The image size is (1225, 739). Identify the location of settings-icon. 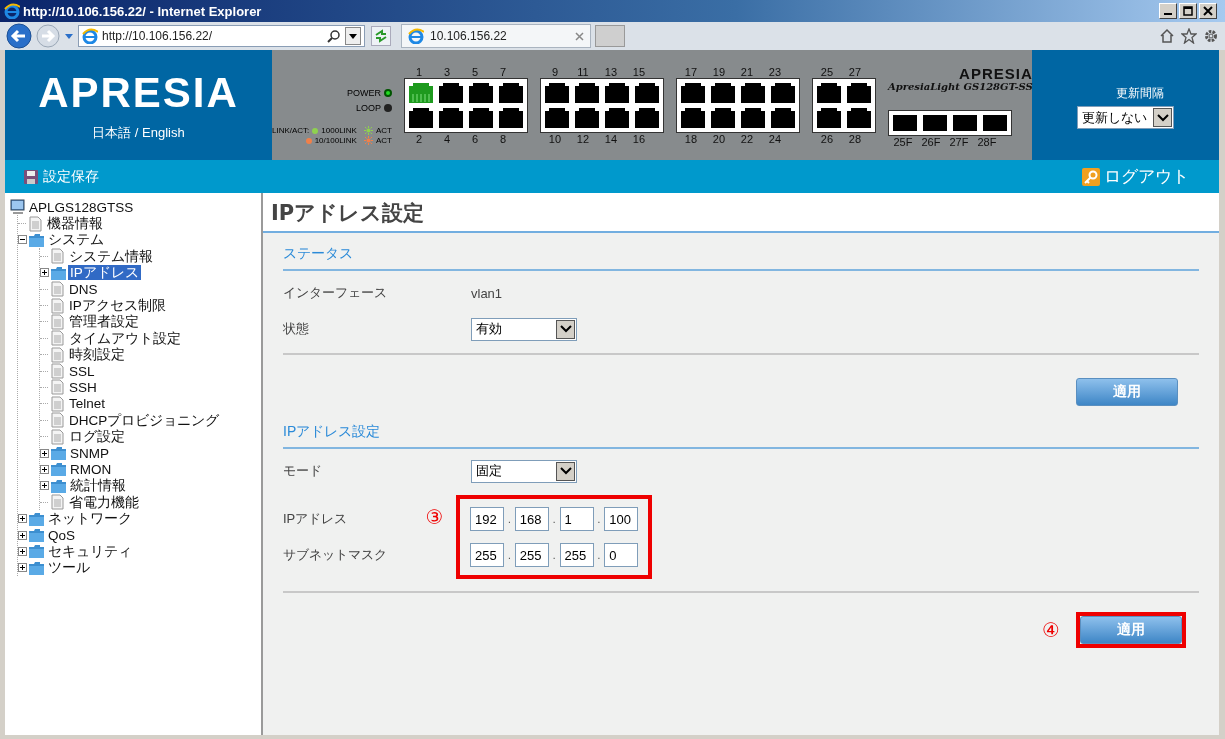
(1211, 36).